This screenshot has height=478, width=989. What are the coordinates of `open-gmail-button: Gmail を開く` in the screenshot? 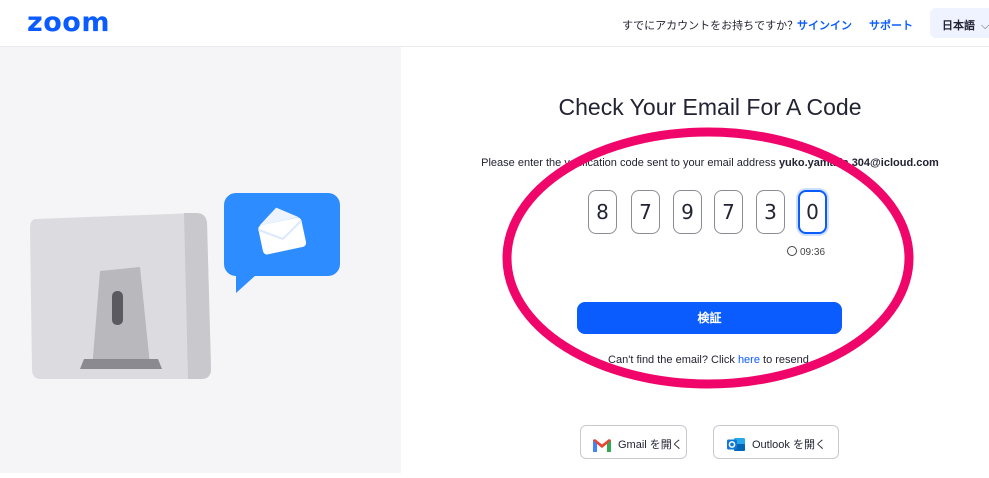 It's located at (633, 442).